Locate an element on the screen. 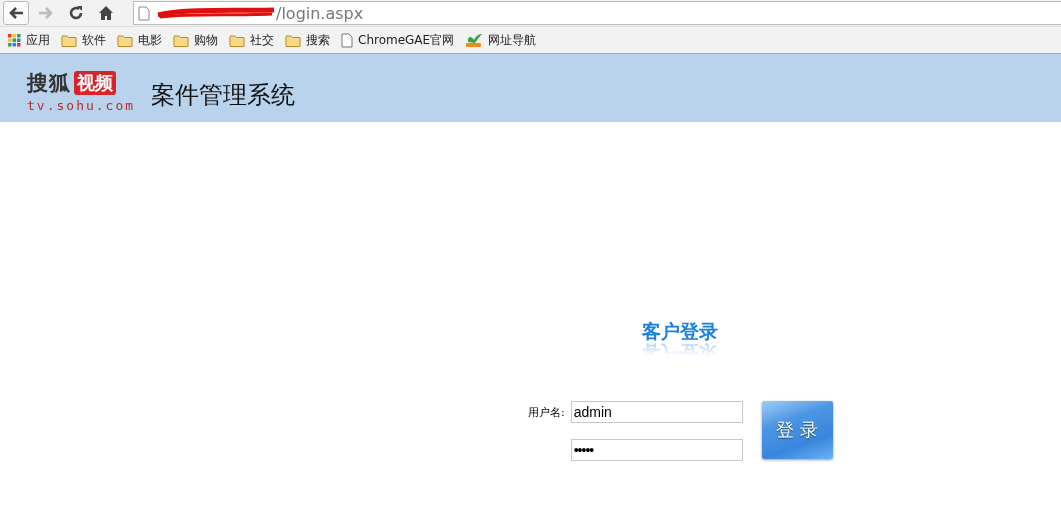  username-label: 用户名: is located at coordinates (546, 412).